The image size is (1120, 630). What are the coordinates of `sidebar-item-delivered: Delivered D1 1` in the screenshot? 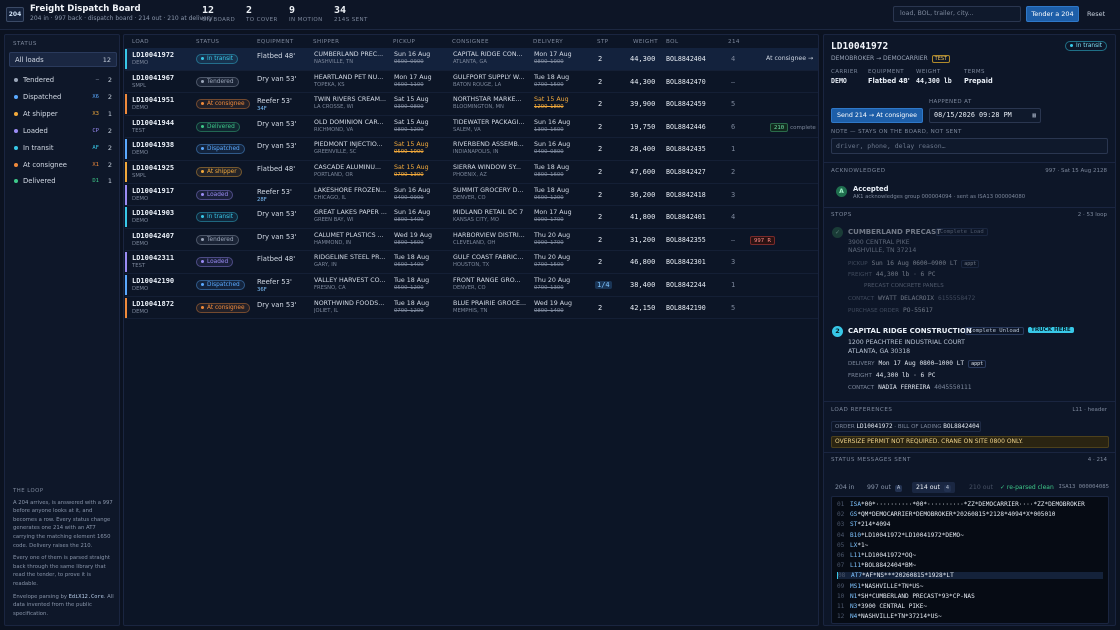 It's located at (63, 181).